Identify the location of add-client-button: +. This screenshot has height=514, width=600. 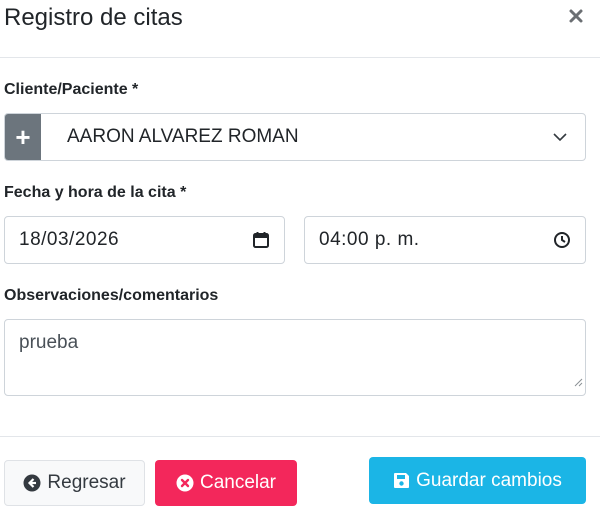
(23, 137).